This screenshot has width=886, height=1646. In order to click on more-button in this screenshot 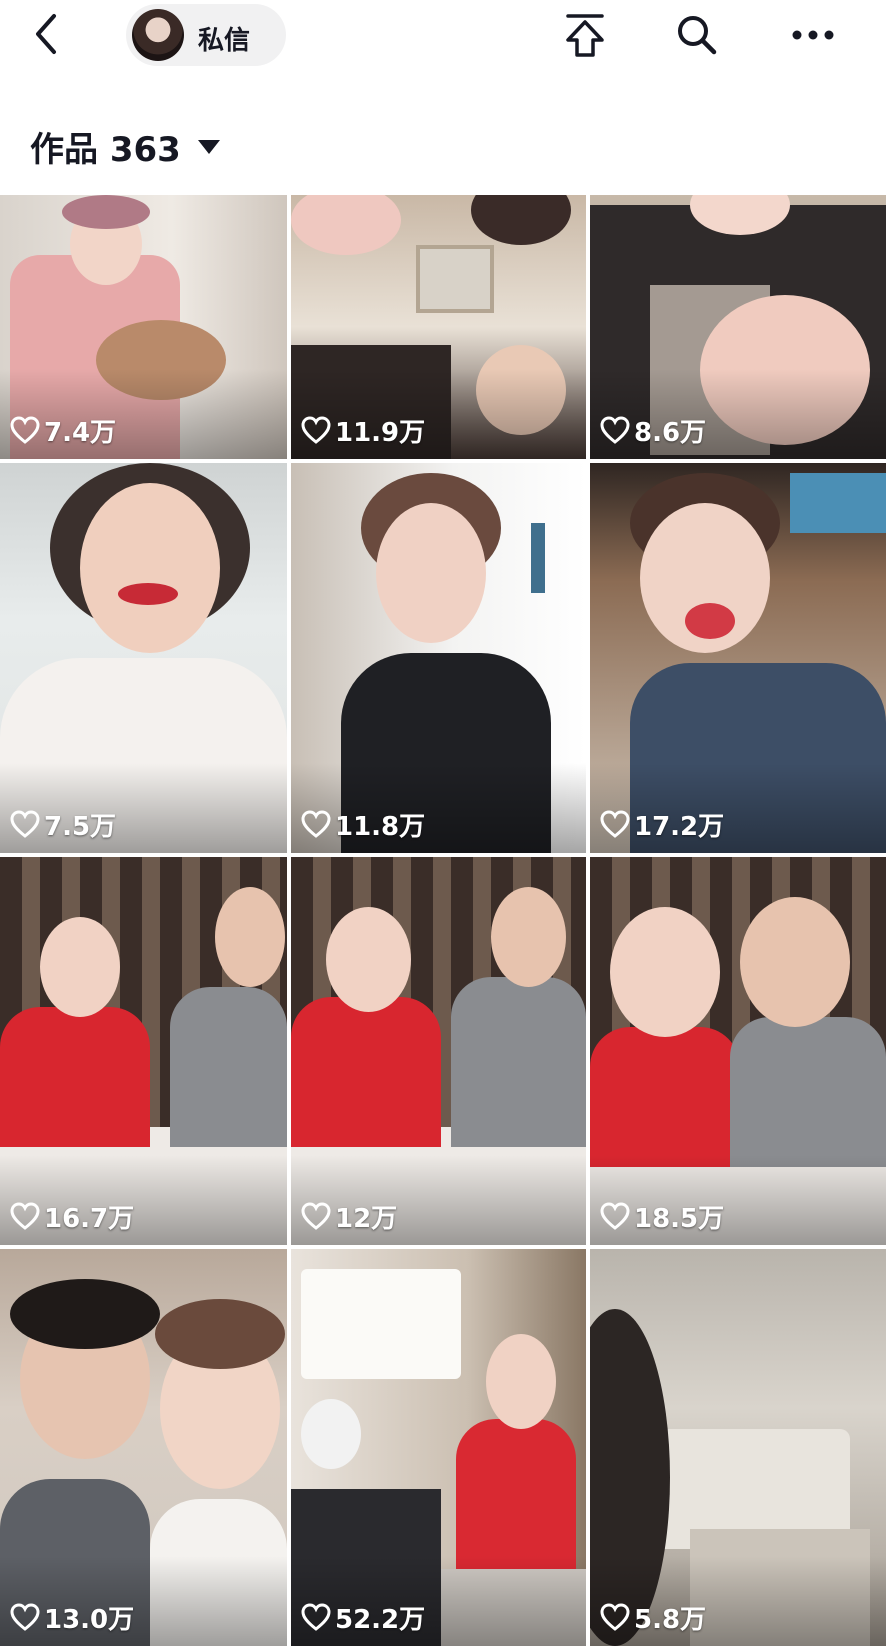, I will do `click(813, 35)`.